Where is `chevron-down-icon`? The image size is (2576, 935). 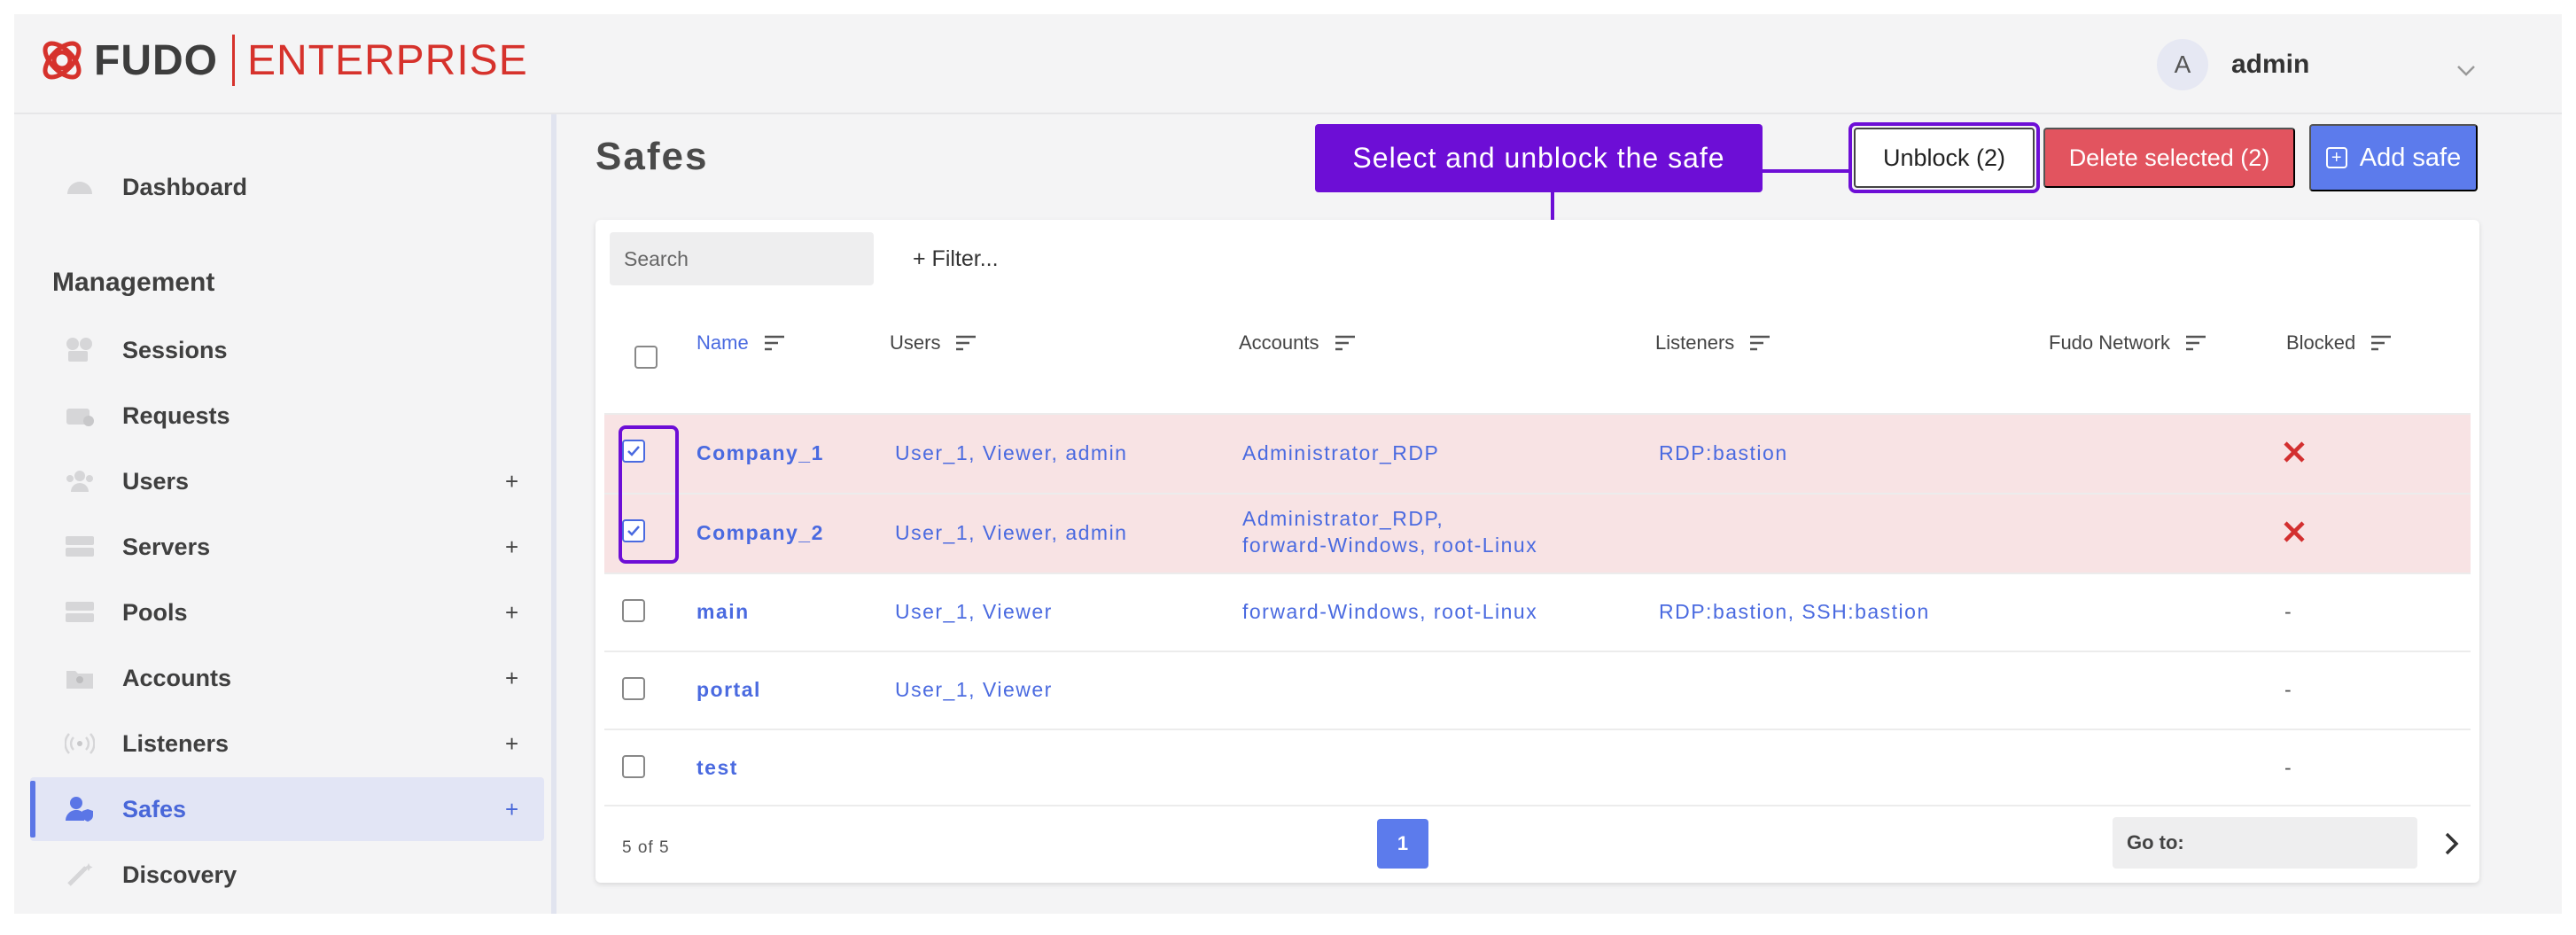 chevron-down-icon is located at coordinates (2466, 70).